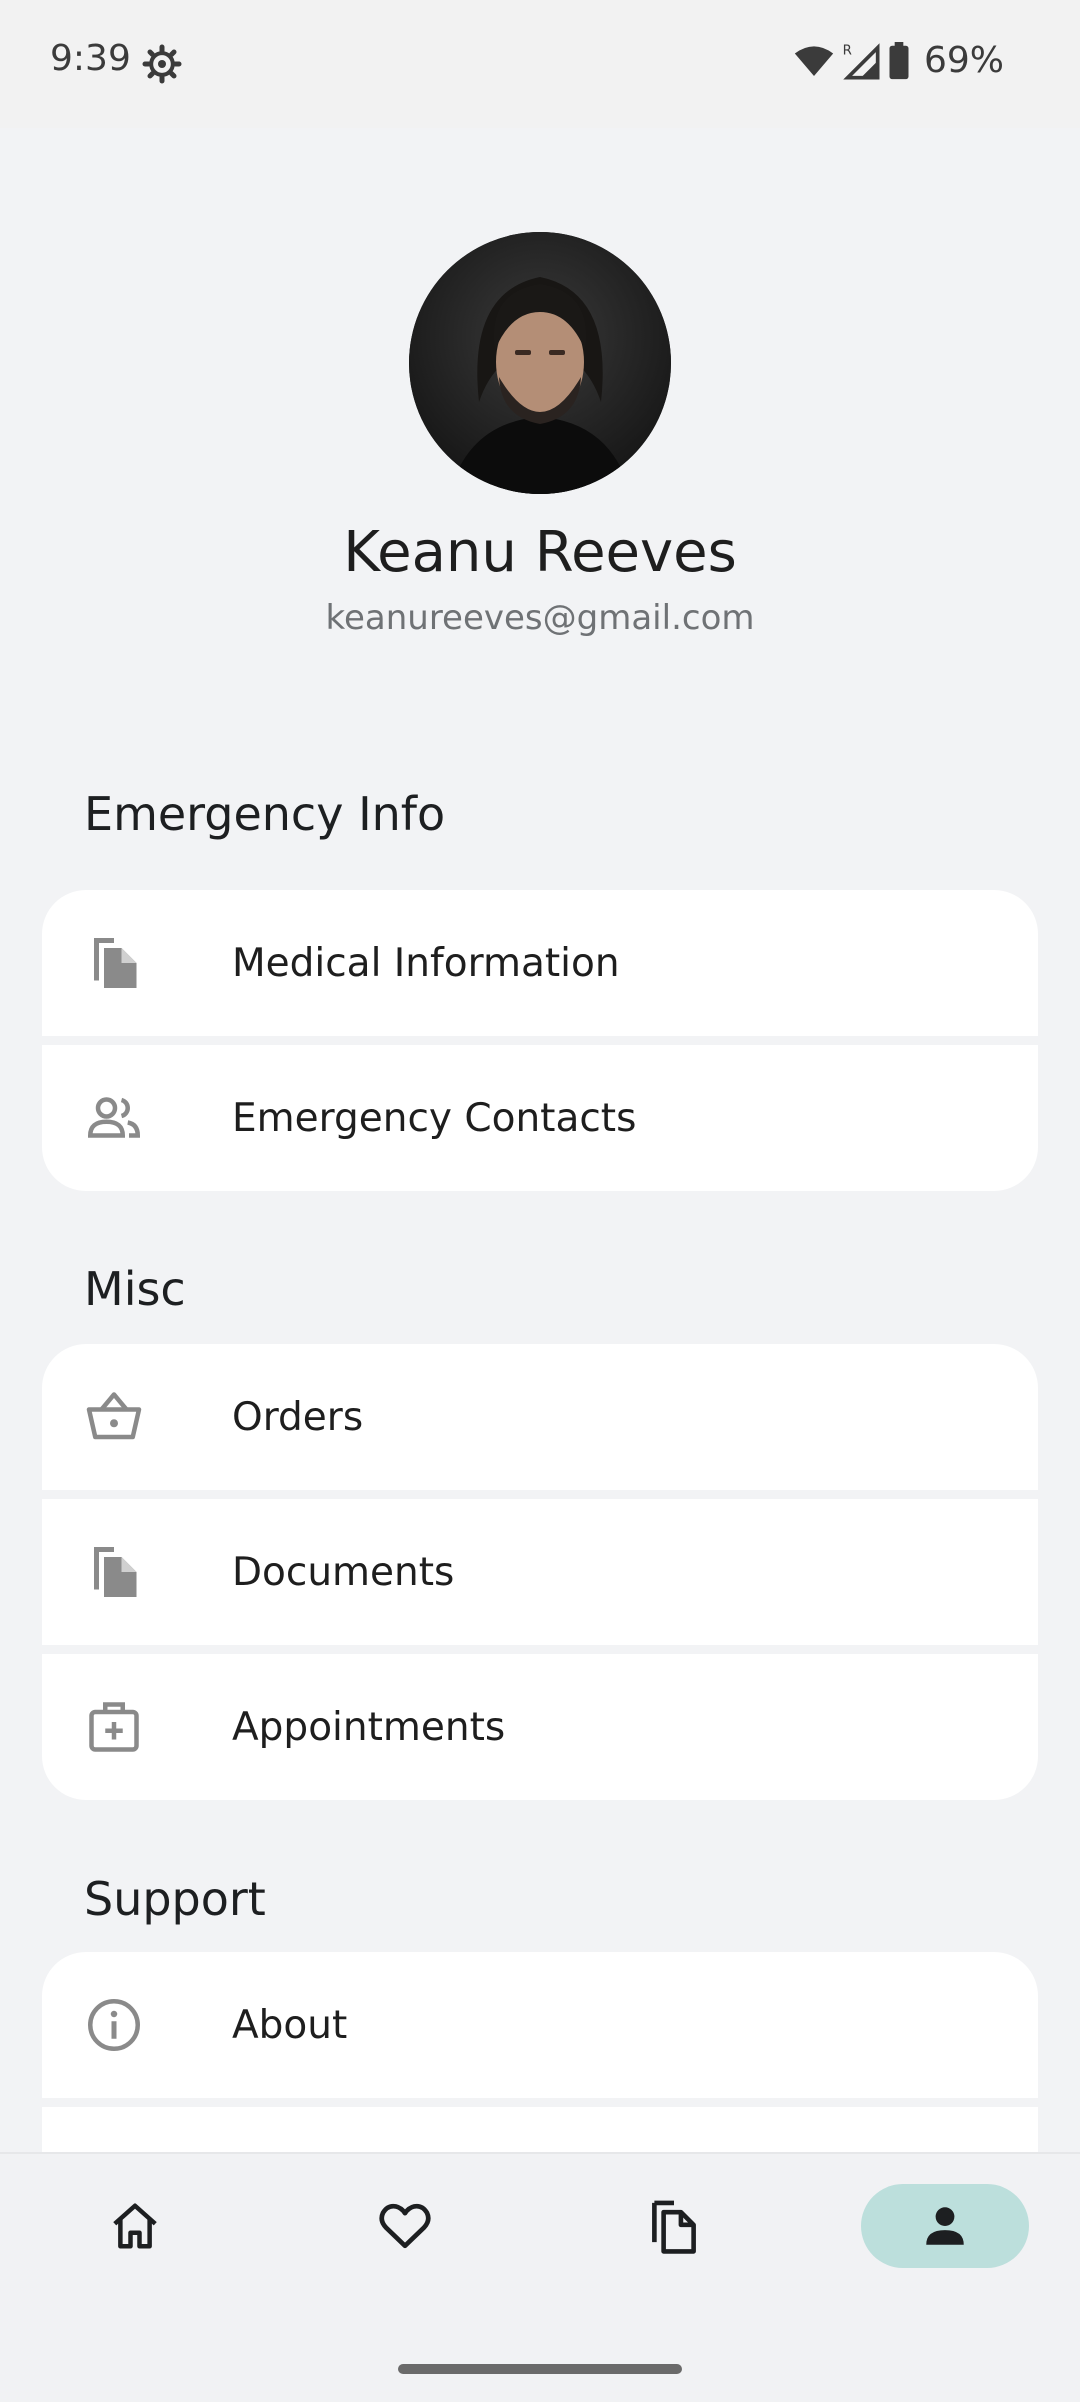  Describe the element at coordinates (434, 1118) in the screenshot. I see `menu-item-label: Emergency Contacts` at that location.